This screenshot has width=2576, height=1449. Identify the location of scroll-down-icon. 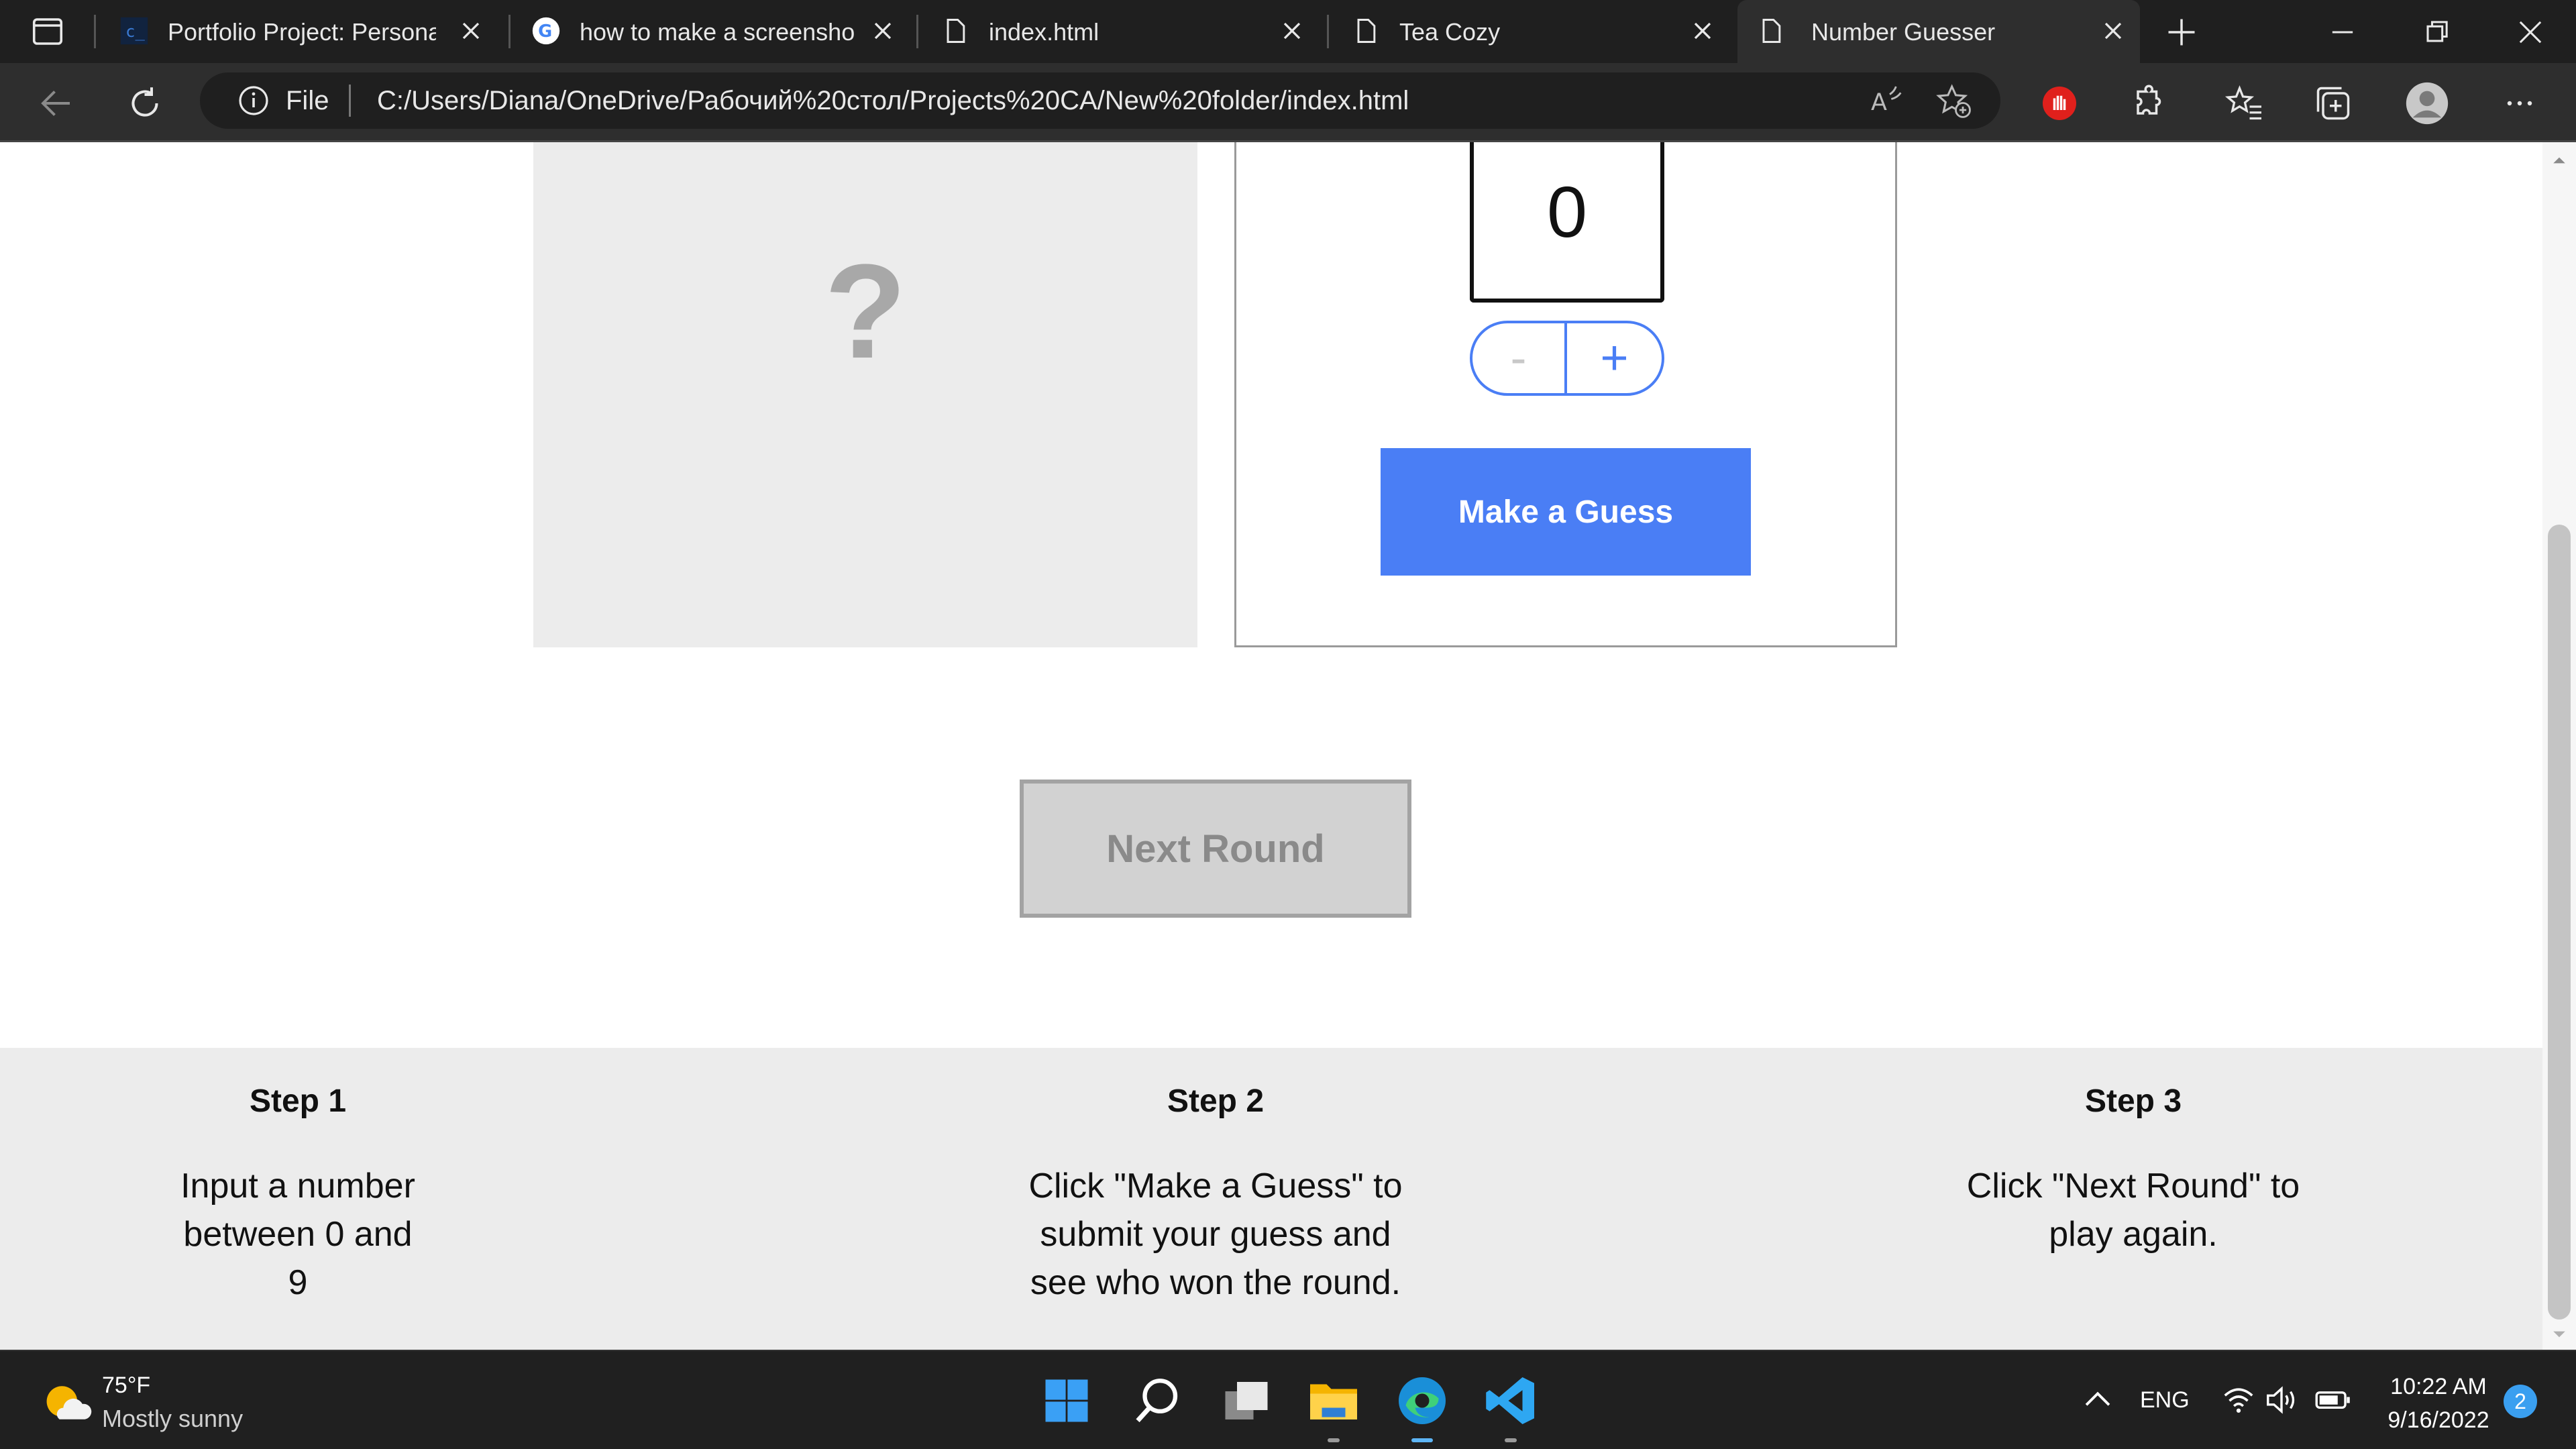
(2559, 1334).